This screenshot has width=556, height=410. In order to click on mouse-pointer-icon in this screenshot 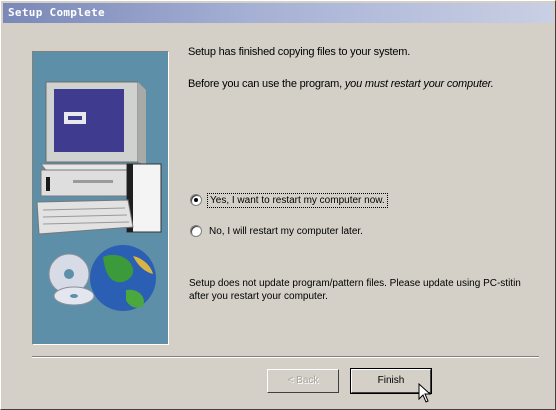, I will do `click(425, 393)`.